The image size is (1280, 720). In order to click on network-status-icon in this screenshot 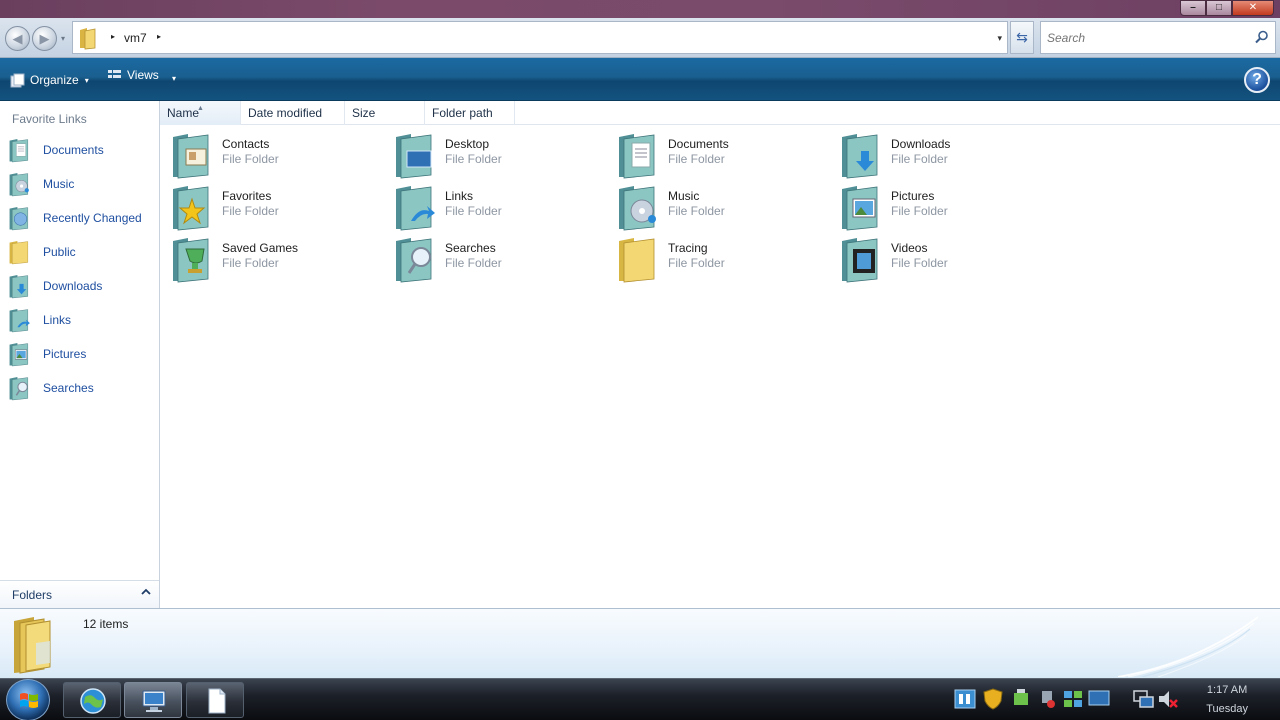, I will do `click(1143, 699)`.